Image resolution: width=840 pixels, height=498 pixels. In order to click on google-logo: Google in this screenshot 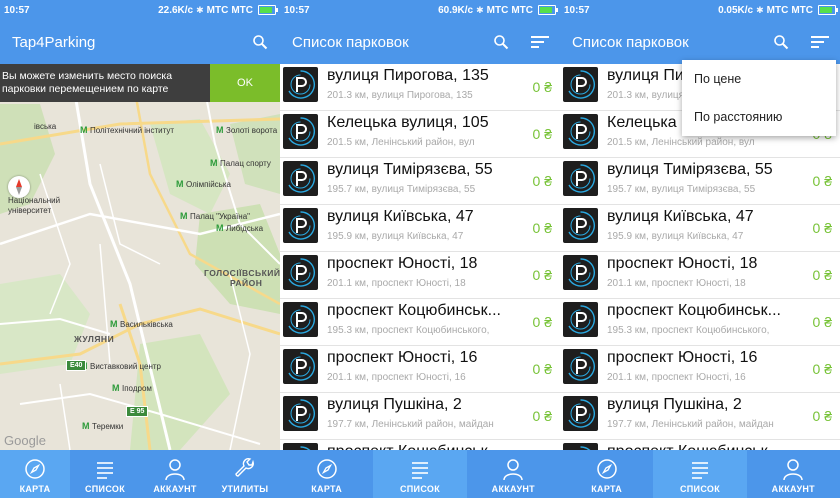, I will do `click(25, 440)`.